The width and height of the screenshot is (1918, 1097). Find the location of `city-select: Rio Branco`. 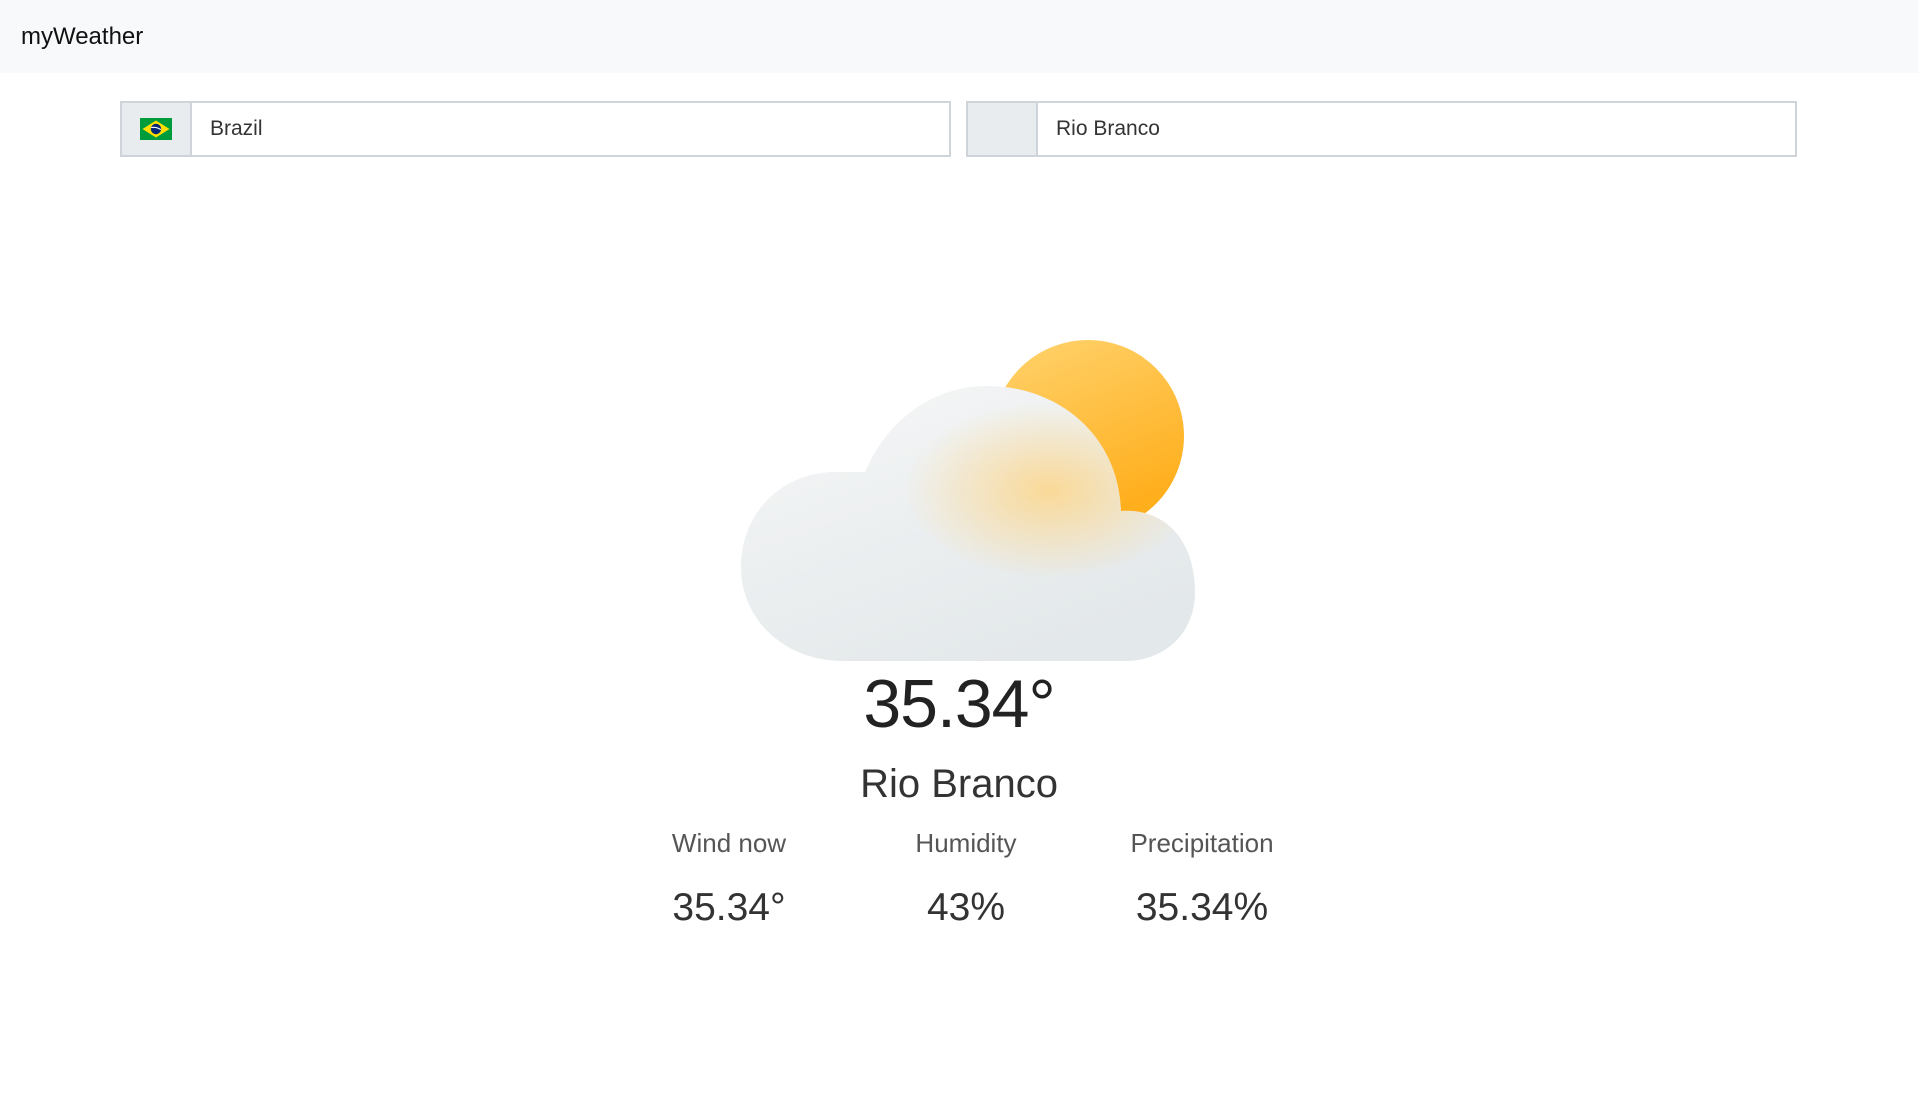

city-select: Rio Branco is located at coordinates (1381, 129).